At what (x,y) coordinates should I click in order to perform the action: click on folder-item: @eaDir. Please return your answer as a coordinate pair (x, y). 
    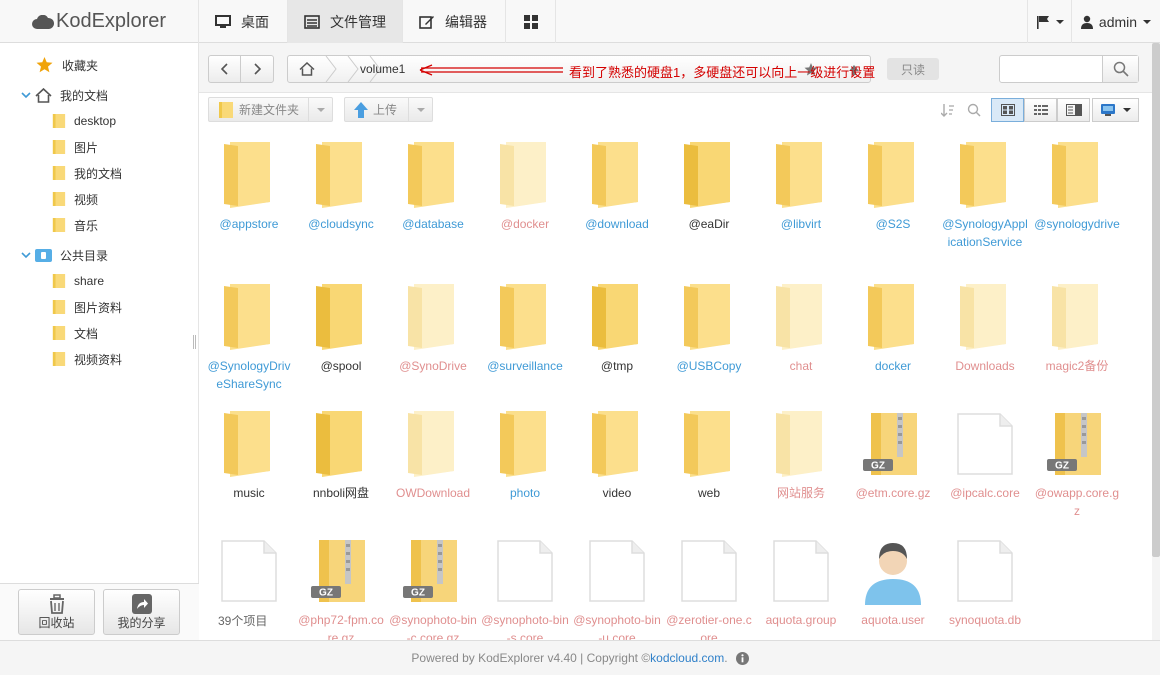
    Looking at the image, I should click on (709, 186).